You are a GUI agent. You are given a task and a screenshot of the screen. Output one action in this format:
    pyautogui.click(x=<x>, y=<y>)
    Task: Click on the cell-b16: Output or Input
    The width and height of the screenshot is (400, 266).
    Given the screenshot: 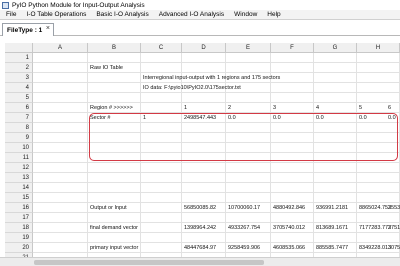 What is the action you would take?
    pyautogui.click(x=108, y=208)
    